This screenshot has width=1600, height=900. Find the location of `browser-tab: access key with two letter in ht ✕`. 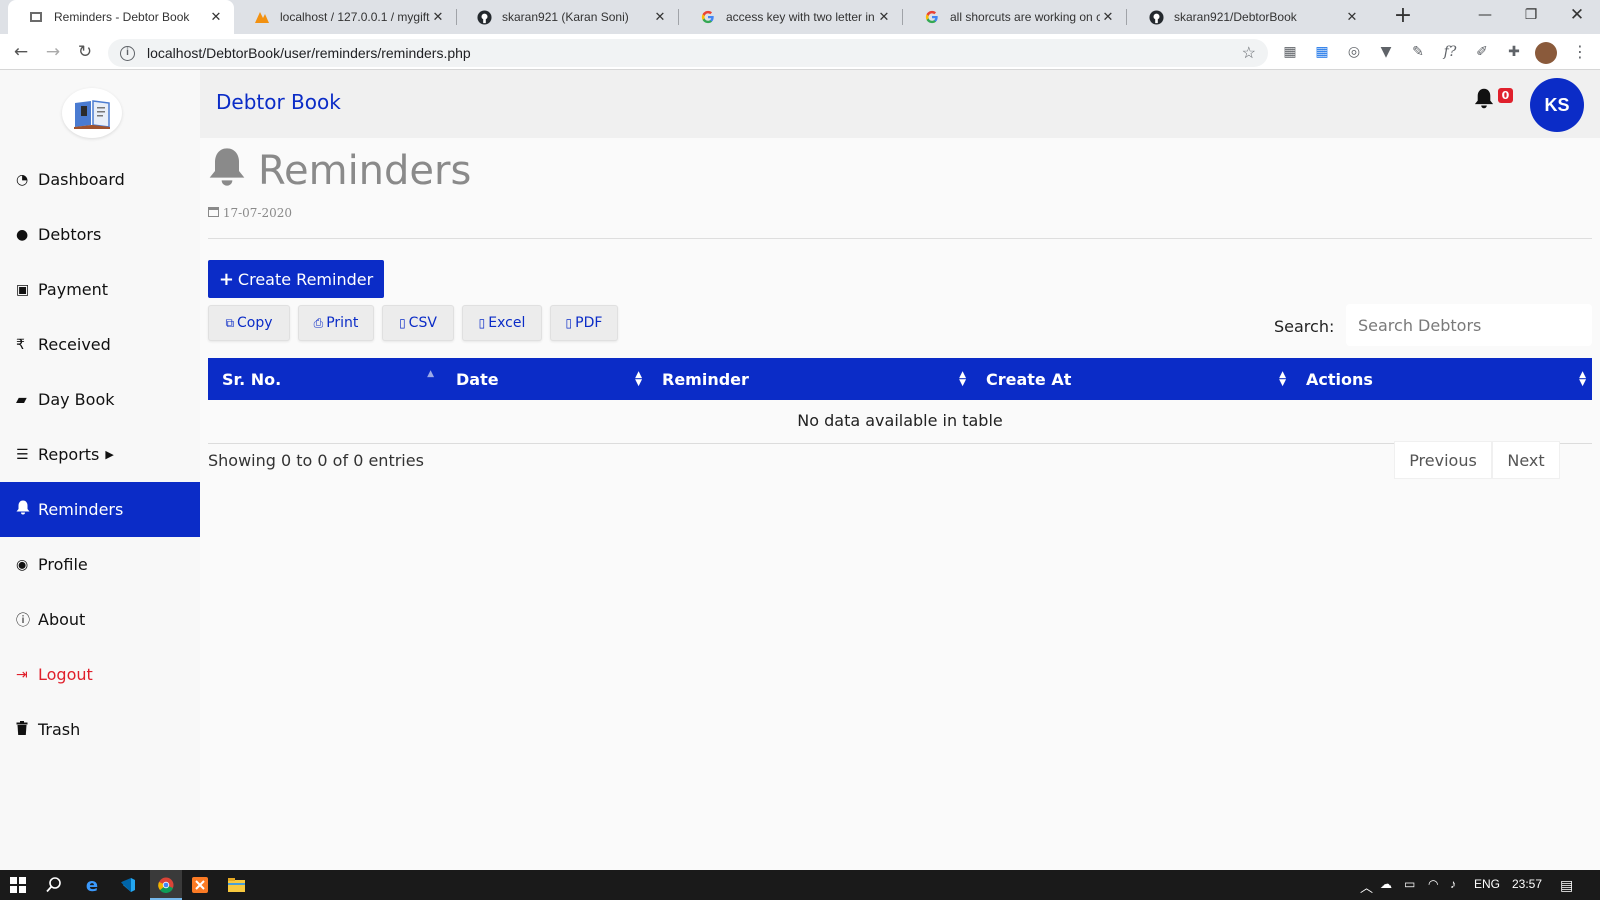

browser-tab: access key with two letter in ht ✕ is located at coordinates (791, 17).